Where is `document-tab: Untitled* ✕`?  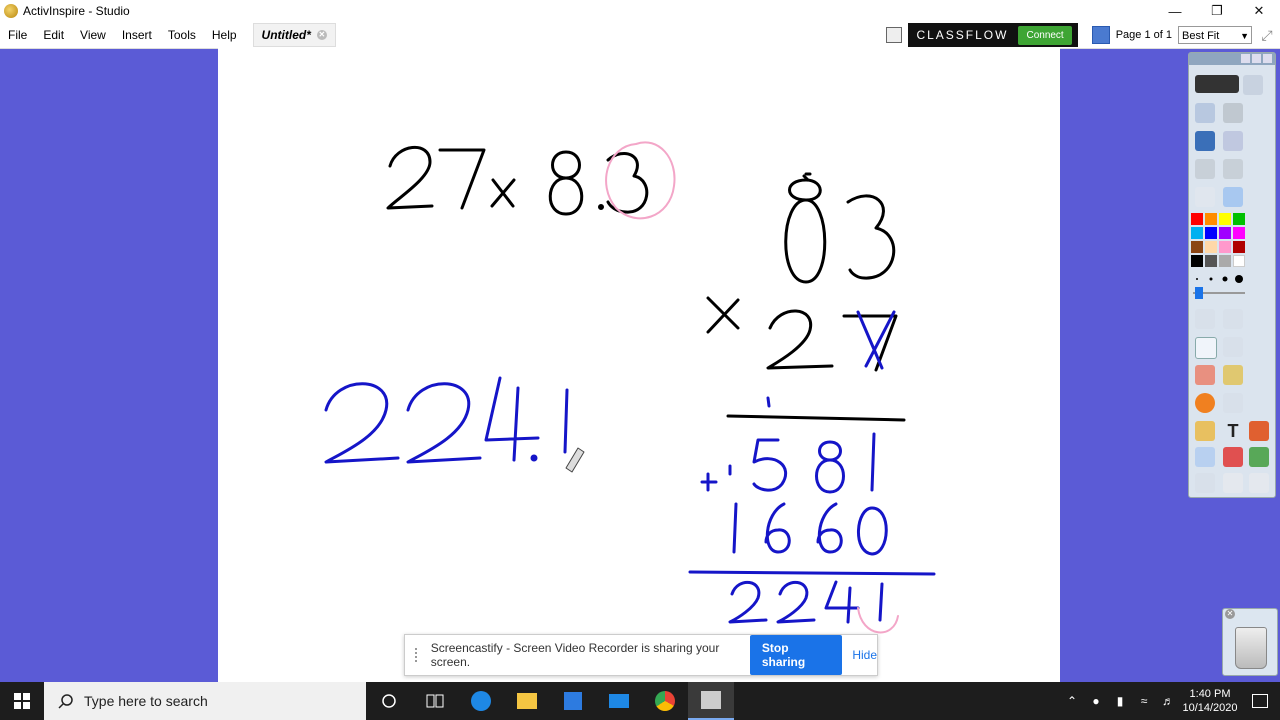 document-tab: Untitled* ✕ is located at coordinates (294, 35).